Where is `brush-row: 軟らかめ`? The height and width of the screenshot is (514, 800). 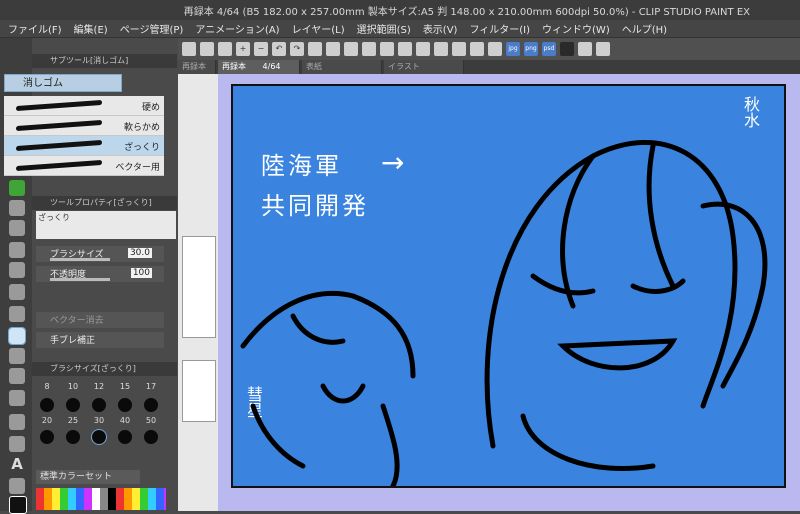
brush-row: 軟らかめ is located at coordinates (84, 126).